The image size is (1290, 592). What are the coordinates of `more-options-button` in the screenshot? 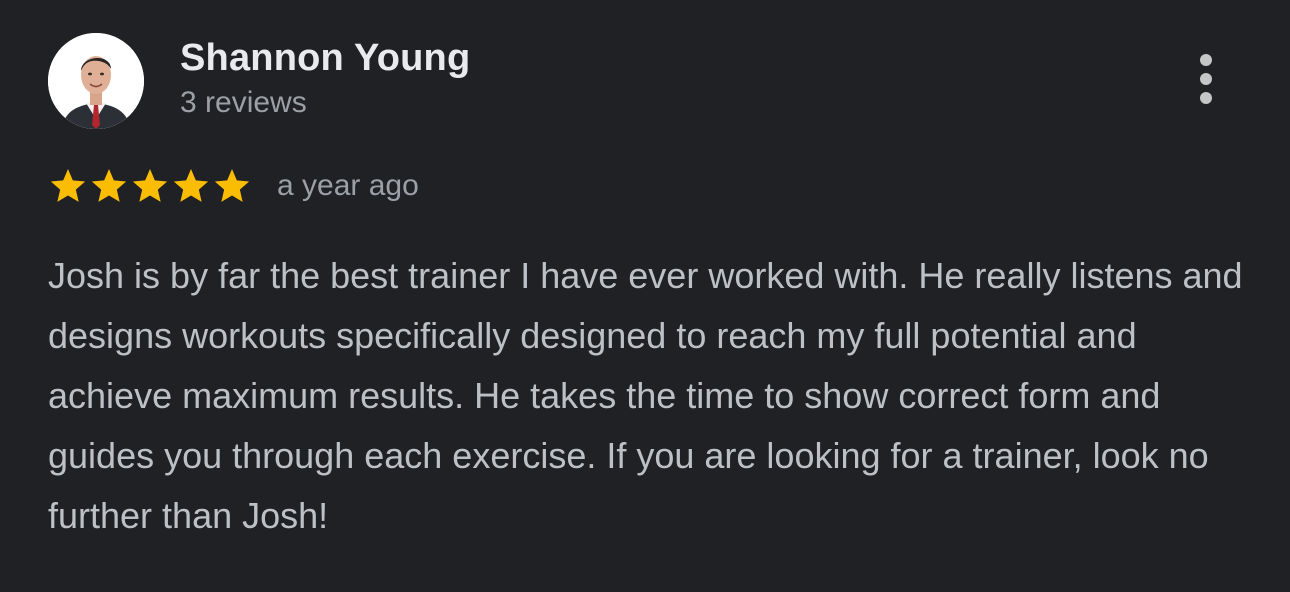 It's located at (1206, 79).